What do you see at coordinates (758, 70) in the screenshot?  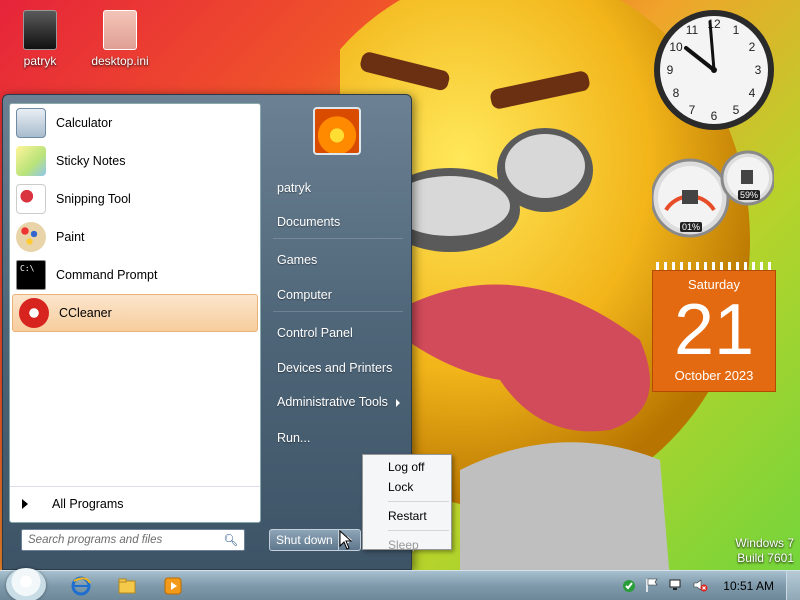 I see `svg-text: 3` at bounding box center [758, 70].